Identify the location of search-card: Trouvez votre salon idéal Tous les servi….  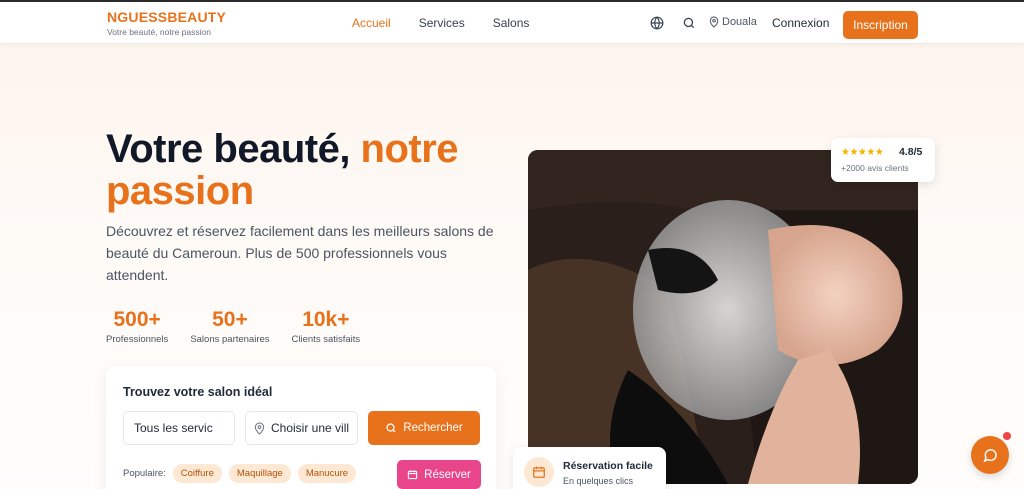
(301, 427).